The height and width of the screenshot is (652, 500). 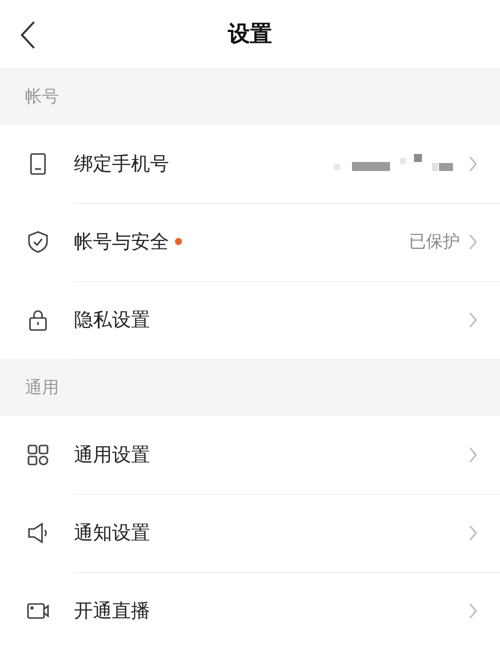 I want to click on row-label: 开通直播, so click(x=112, y=611).